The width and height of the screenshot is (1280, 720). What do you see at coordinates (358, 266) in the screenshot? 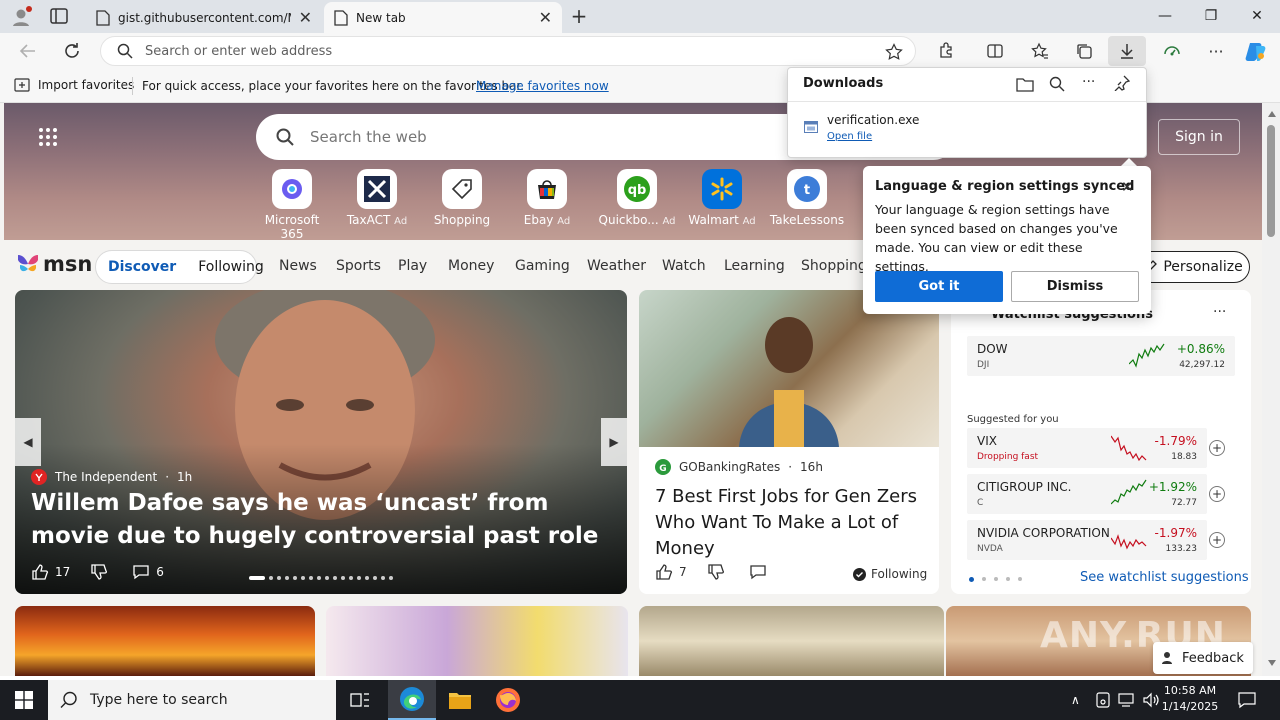
I see `nav-sports: Sports` at bounding box center [358, 266].